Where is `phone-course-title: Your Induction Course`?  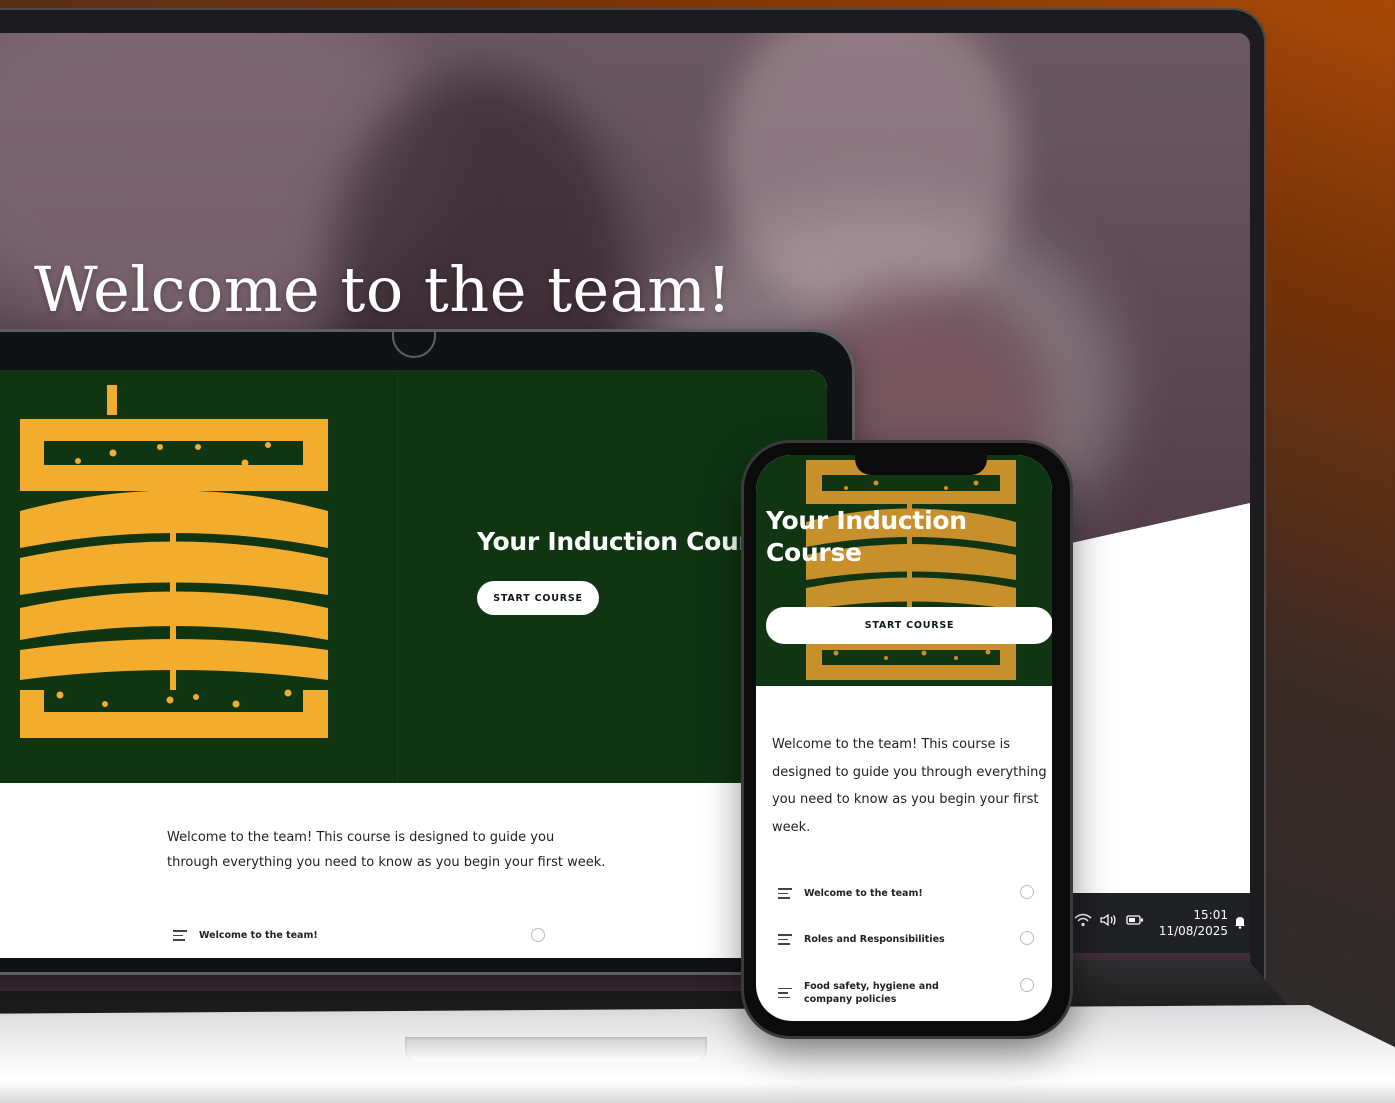
phone-course-title: Your Induction Course is located at coordinates (866, 536).